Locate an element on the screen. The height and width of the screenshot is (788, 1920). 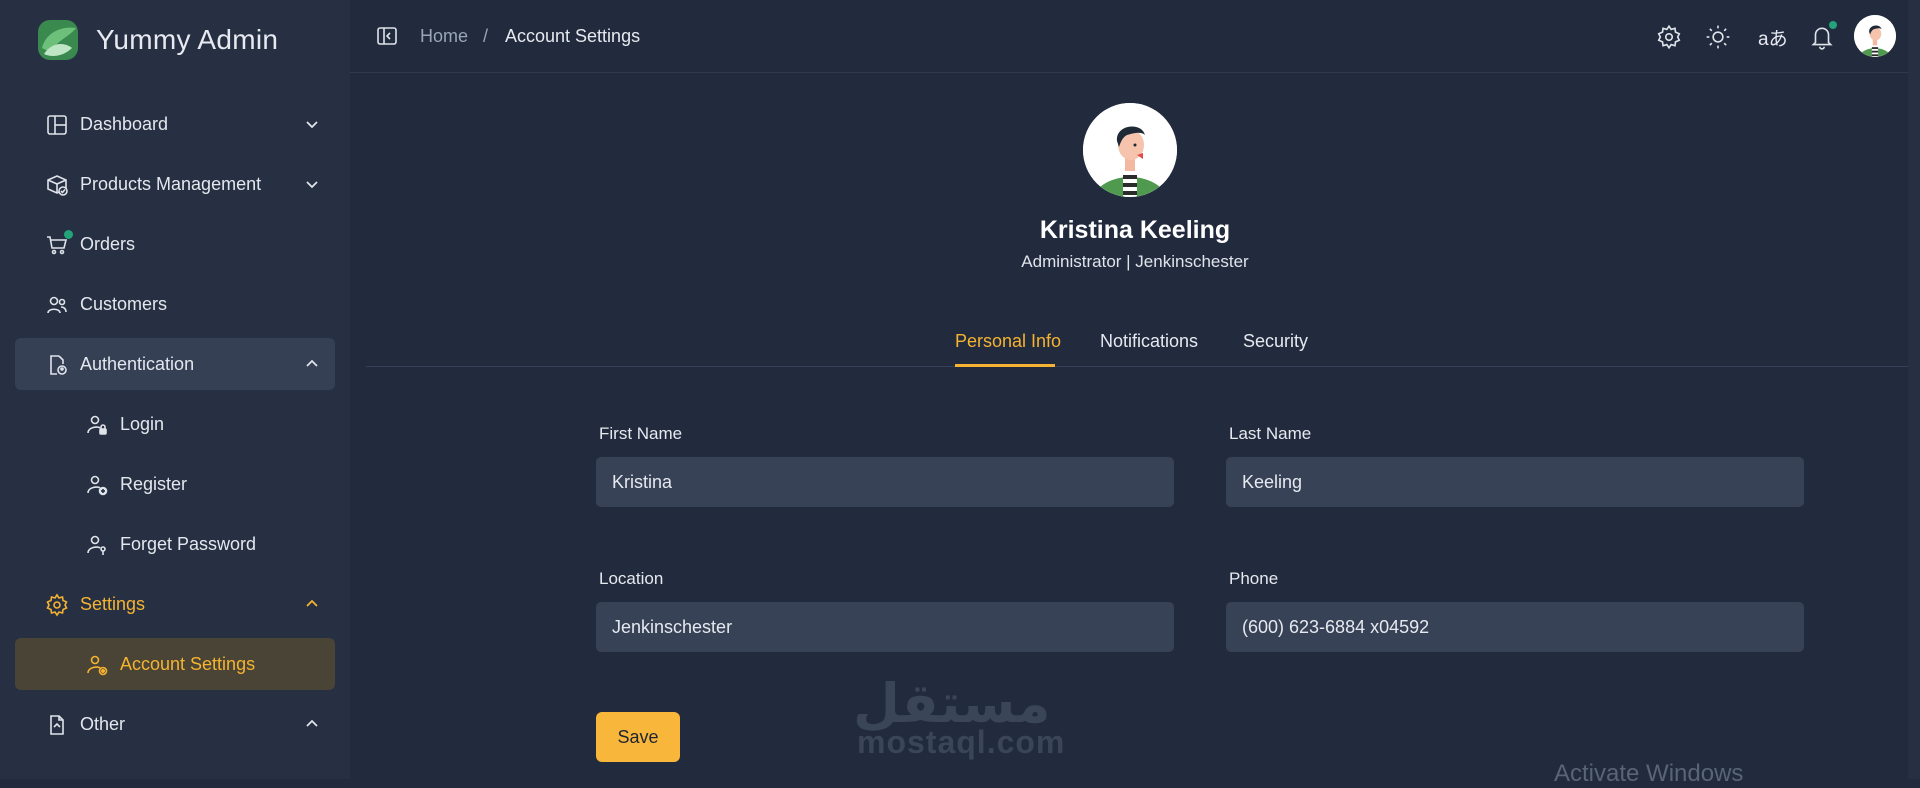
active-tab-indicator is located at coordinates (1005, 365).